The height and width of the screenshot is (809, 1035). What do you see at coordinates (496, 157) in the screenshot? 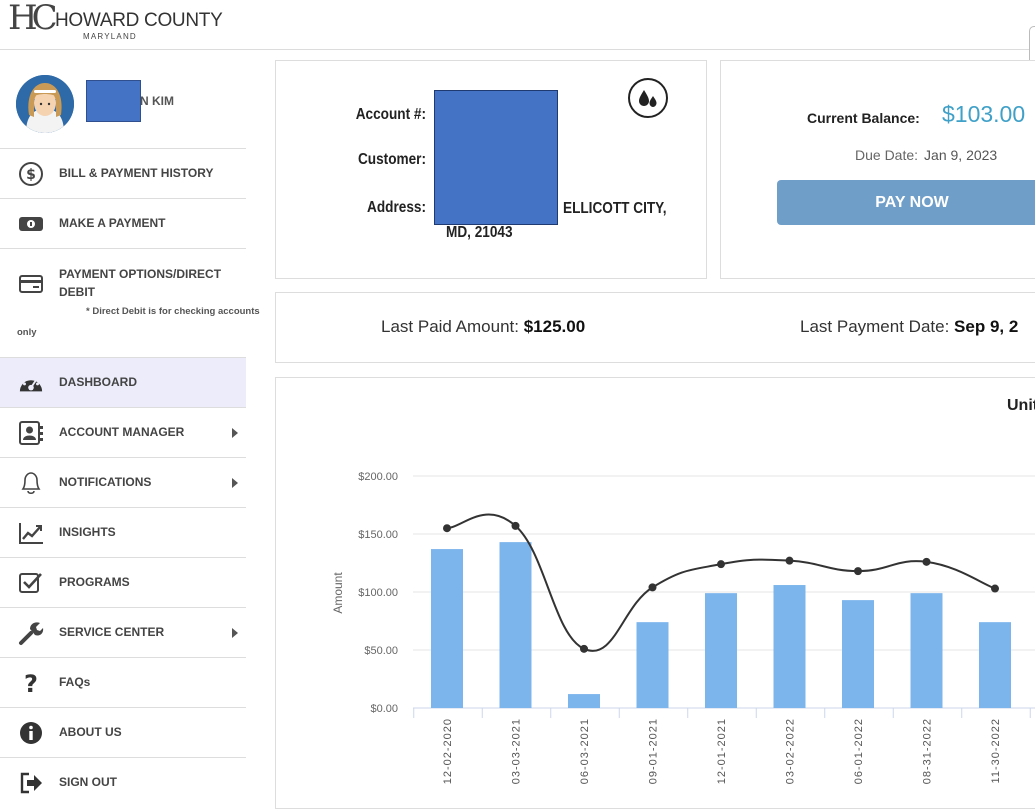
I see `redacted-account-details` at bounding box center [496, 157].